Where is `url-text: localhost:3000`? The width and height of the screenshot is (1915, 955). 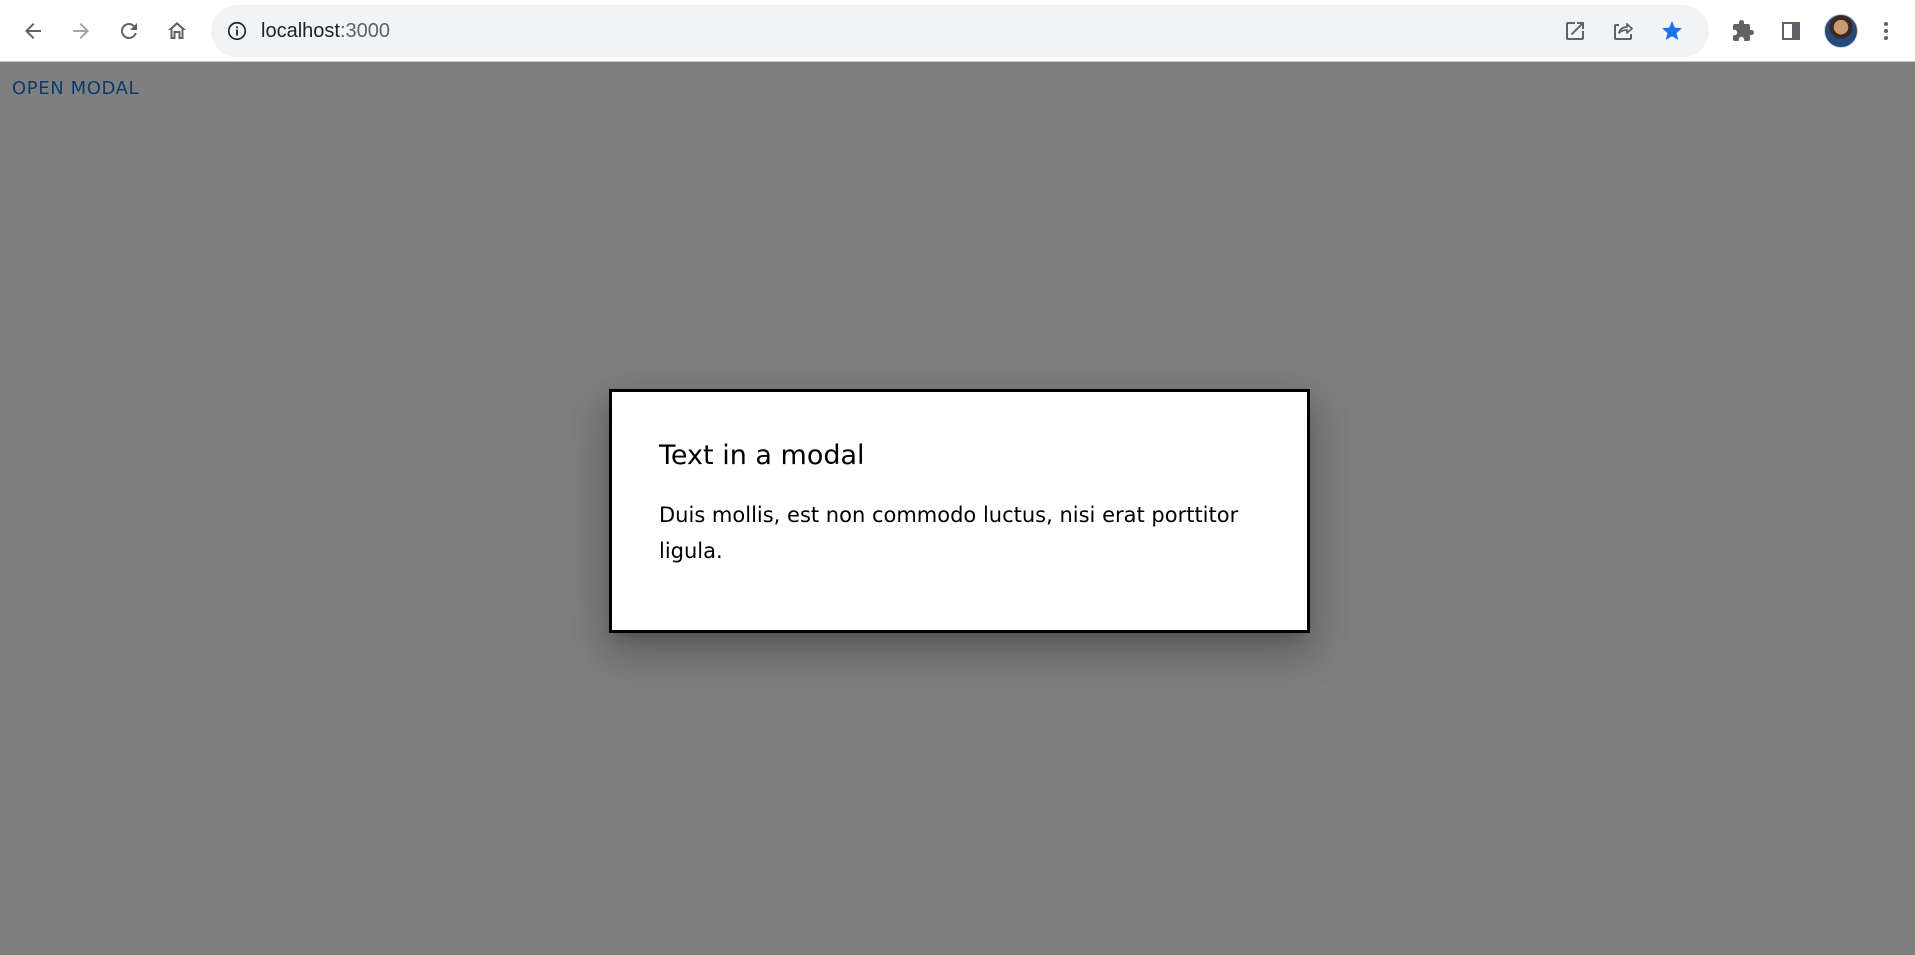
url-text: localhost:3000 is located at coordinates (325, 31).